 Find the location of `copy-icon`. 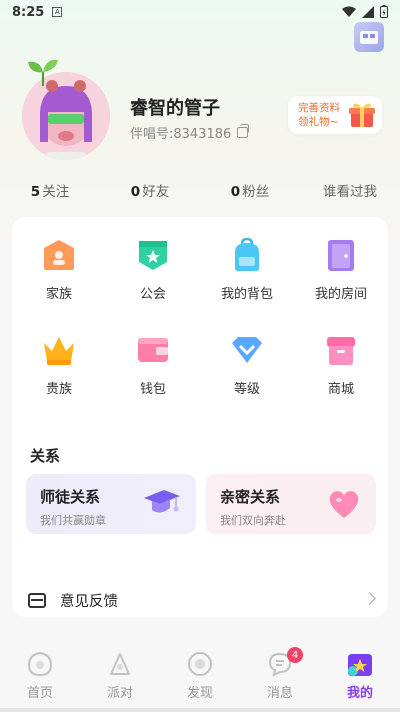

copy-icon is located at coordinates (243, 131).